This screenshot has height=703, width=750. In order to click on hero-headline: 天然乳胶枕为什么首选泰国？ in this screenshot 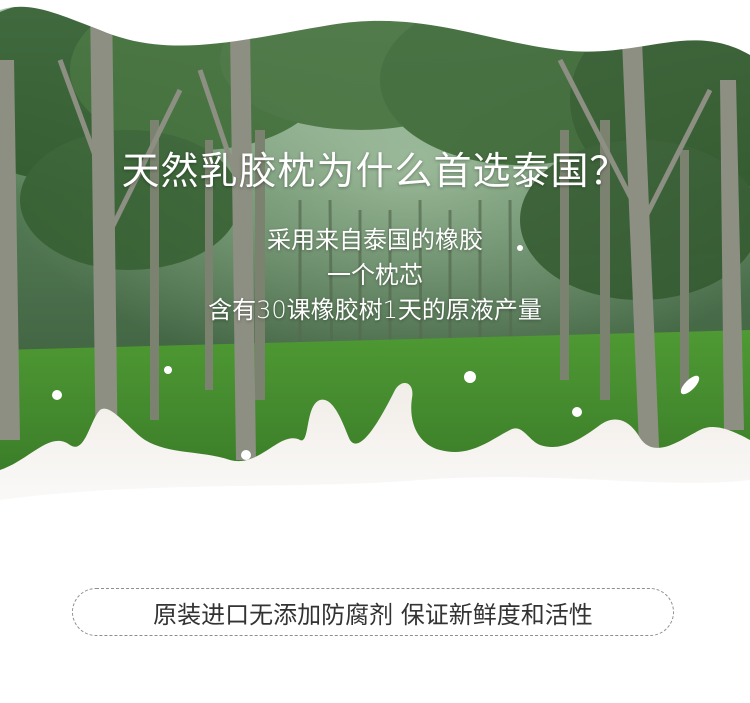, I will do `click(375, 171)`.